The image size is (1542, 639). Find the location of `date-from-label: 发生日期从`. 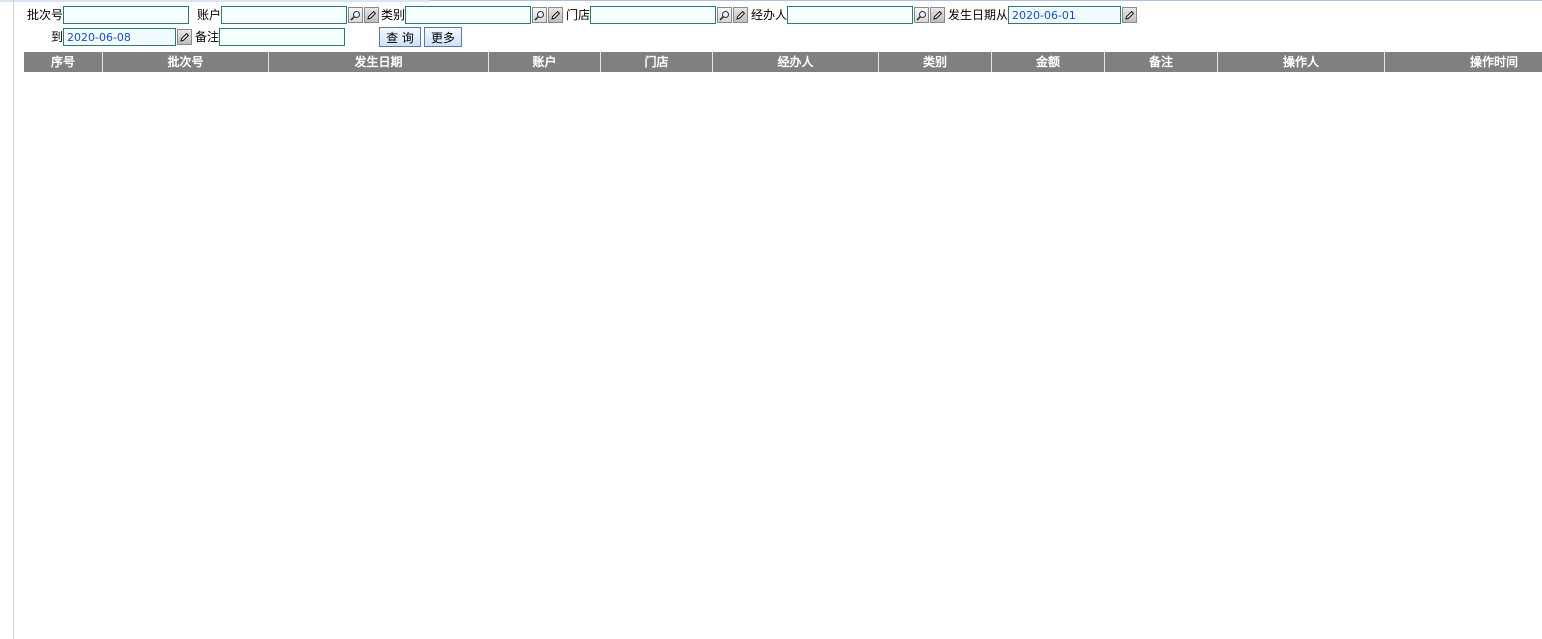

date-from-label: 发生日期从 is located at coordinates (977, 15).